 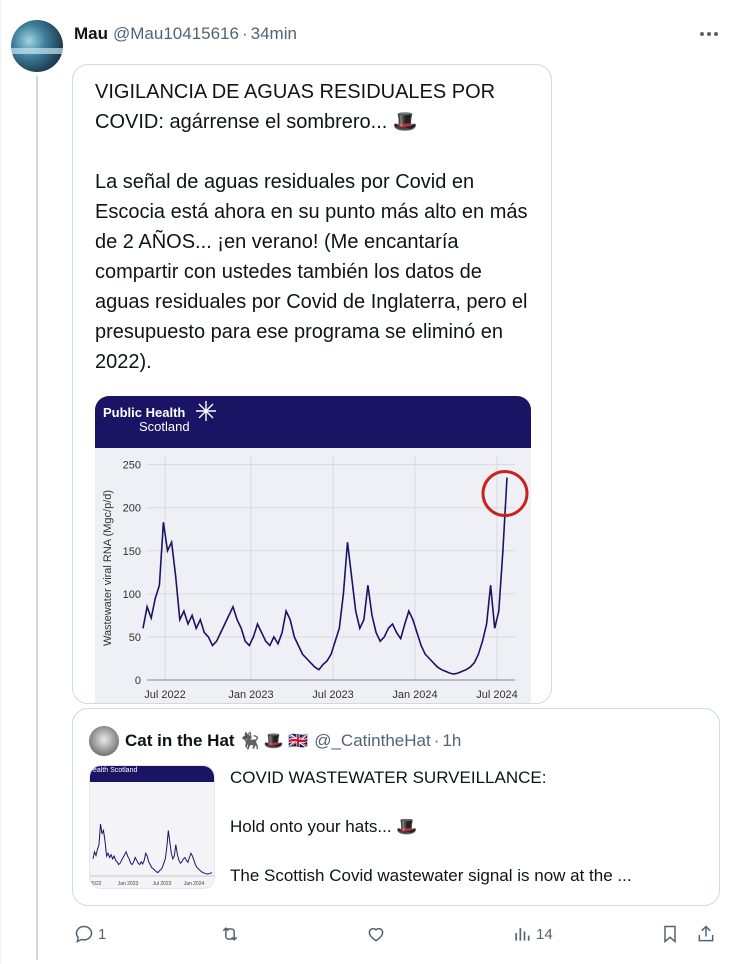 What do you see at coordinates (37, 46) in the screenshot?
I see `avatar` at bounding box center [37, 46].